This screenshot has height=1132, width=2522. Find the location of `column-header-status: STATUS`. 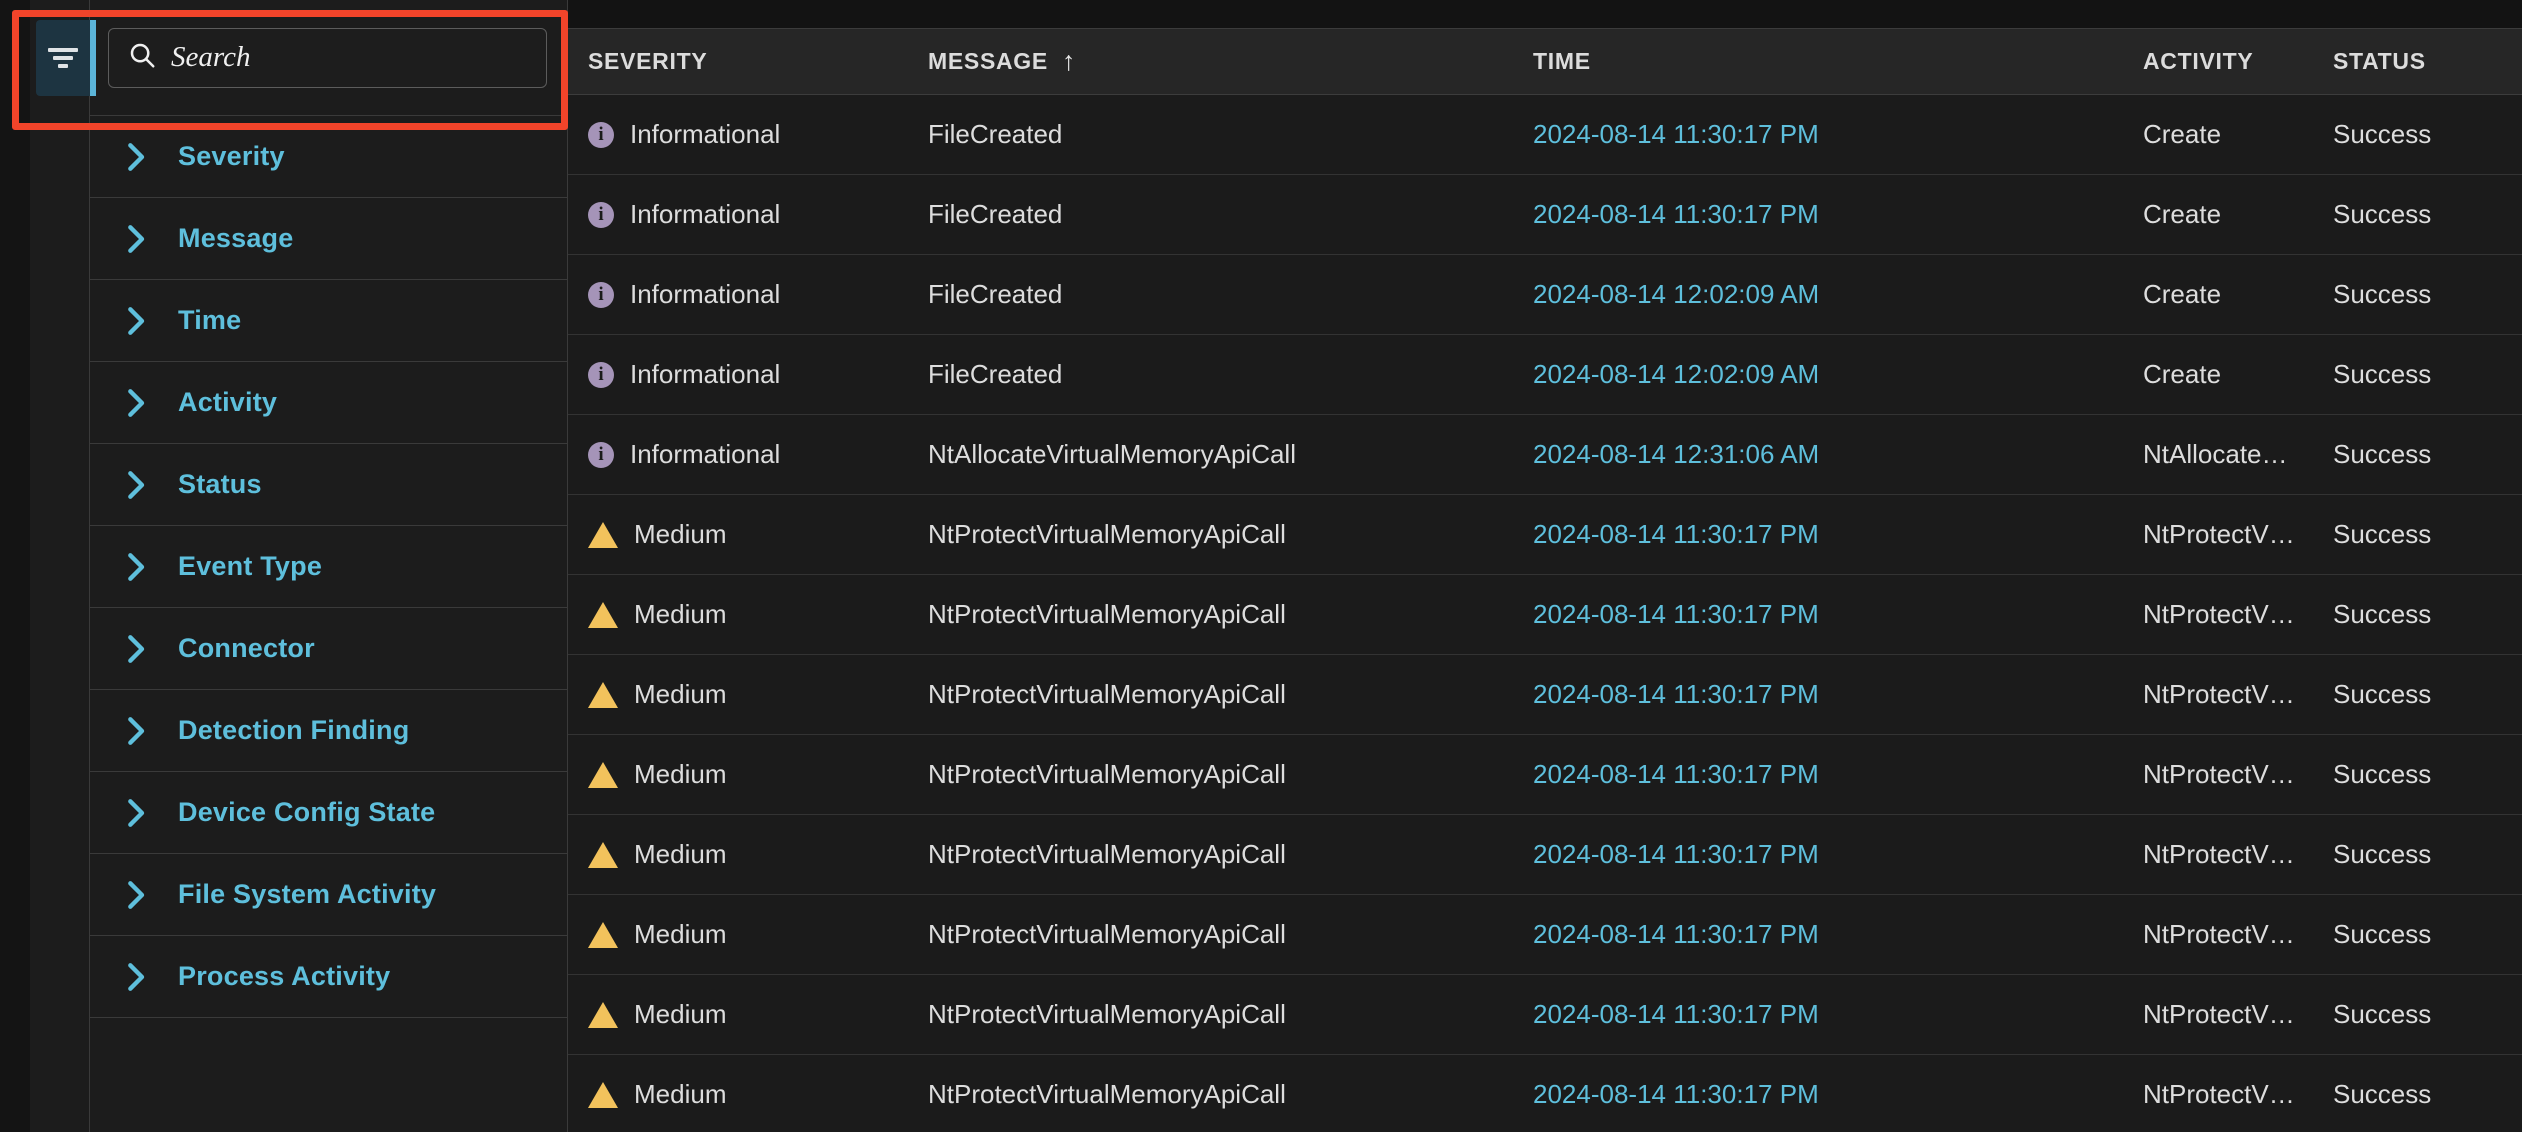

column-header-status: STATUS is located at coordinates (2427, 61).